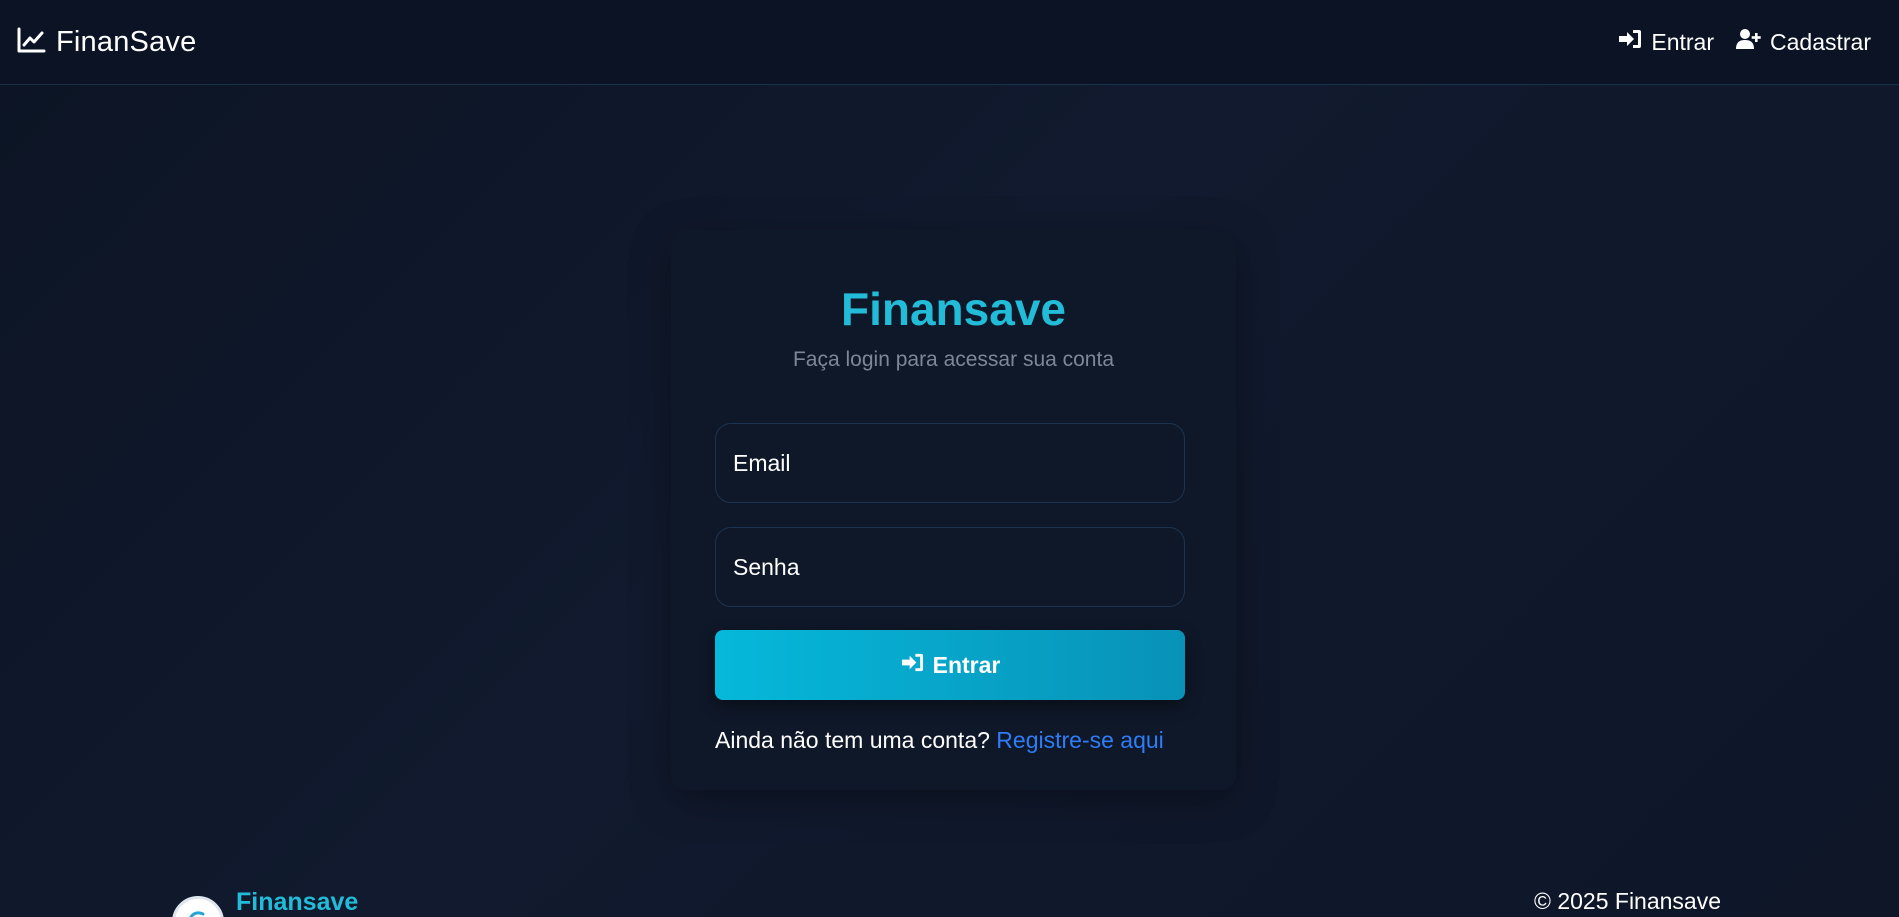 The height and width of the screenshot is (917, 1899). What do you see at coordinates (766, 566) in the screenshot?
I see `password-placeholder: Senha` at bounding box center [766, 566].